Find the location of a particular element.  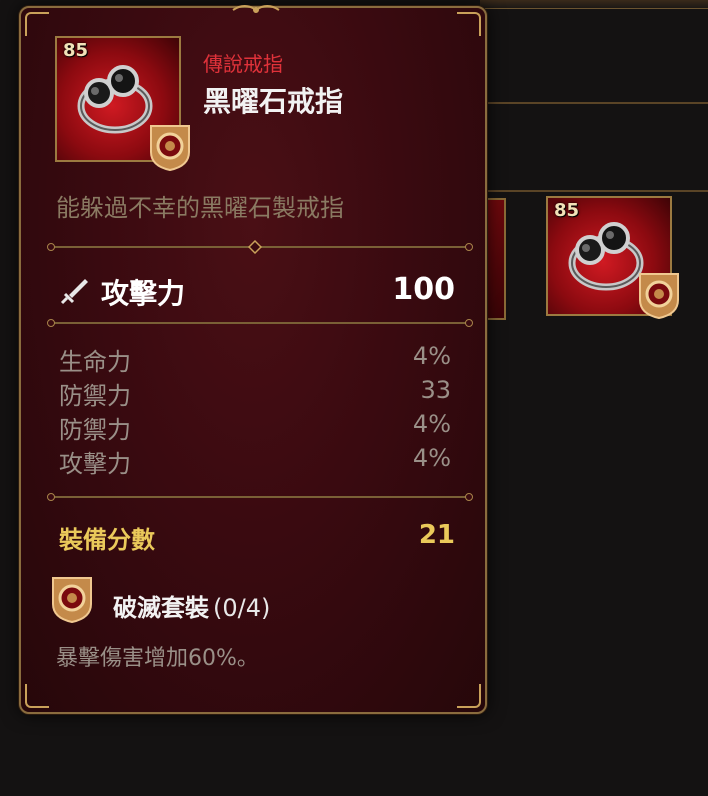

sword-icon is located at coordinates (74, 292).